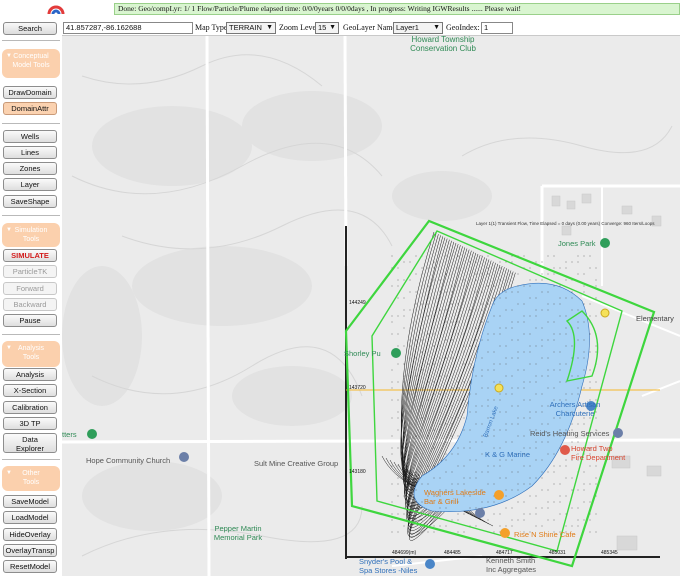  Describe the element at coordinates (455, 492) in the screenshot. I see `place-label-line: Wagners Lakeside` at that location.